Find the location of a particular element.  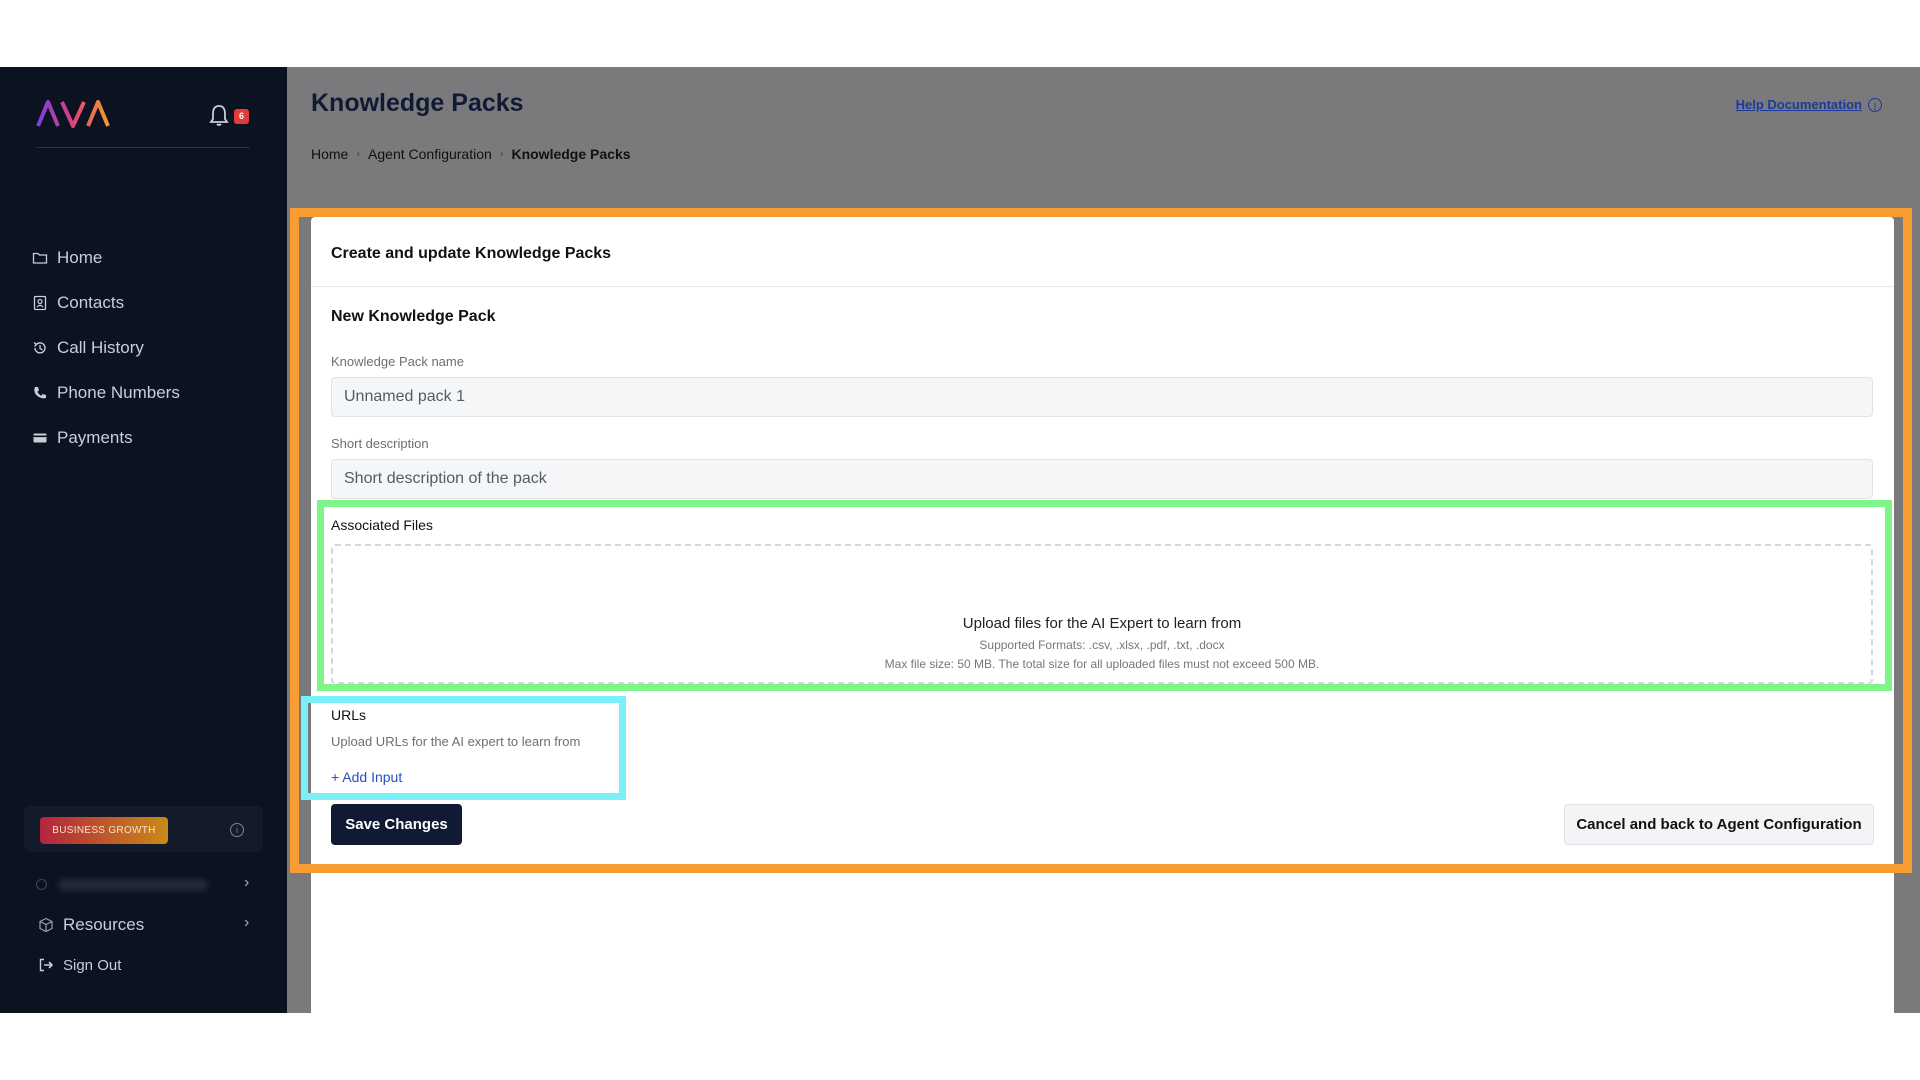

sidebar-item-resources: Resources is located at coordinates (91, 925).